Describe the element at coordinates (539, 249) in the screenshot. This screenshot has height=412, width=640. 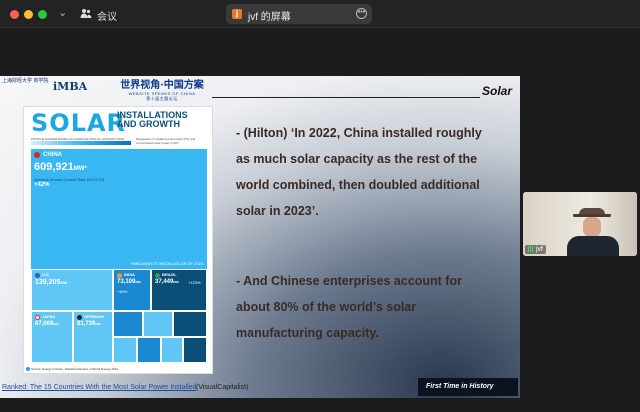
I see `participant-name: jvf` at that location.